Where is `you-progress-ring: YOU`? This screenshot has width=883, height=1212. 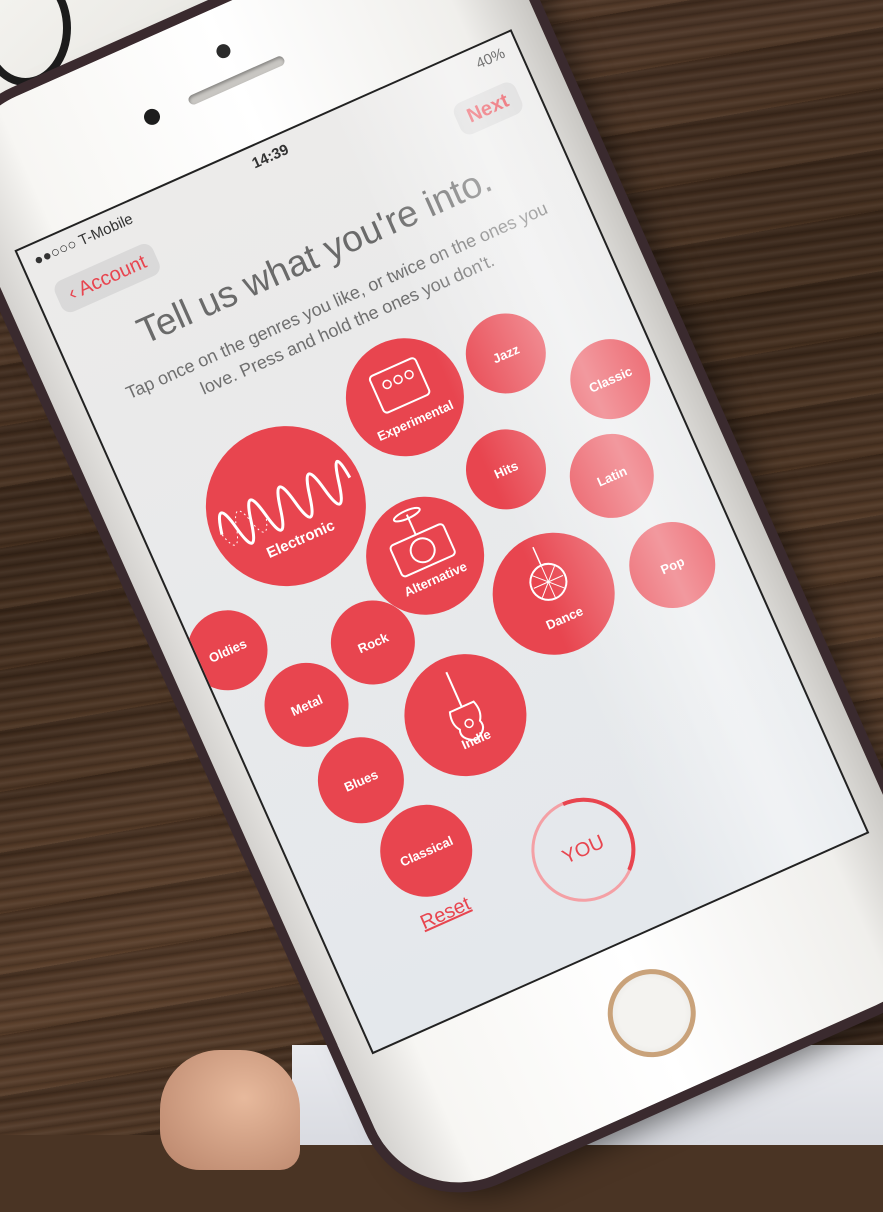 you-progress-ring: YOU is located at coordinates (583, 850).